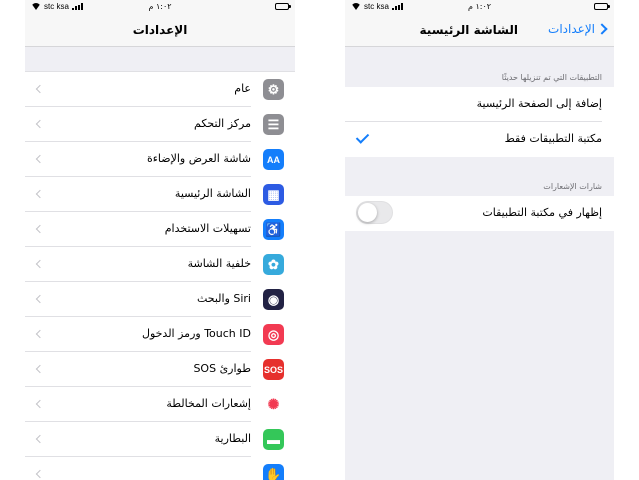 Image resolution: width=639 pixels, height=480 pixels. What do you see at coordinates (198, 158) in the screenshot?
I see `settings-row-label: شاشة العرض والإضاءة` at bounding box center [198, 158].